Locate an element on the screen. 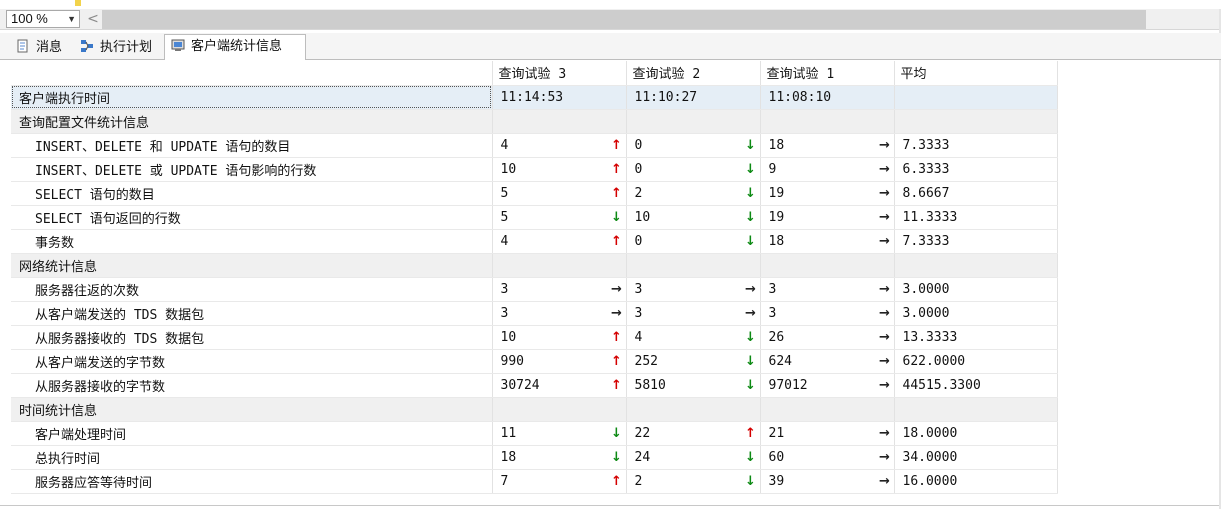  table-row: SELECT 语句返回的行数 5 ↓ 10 ↓ 19 → 11.3333 is located at coordinates (534, 217).